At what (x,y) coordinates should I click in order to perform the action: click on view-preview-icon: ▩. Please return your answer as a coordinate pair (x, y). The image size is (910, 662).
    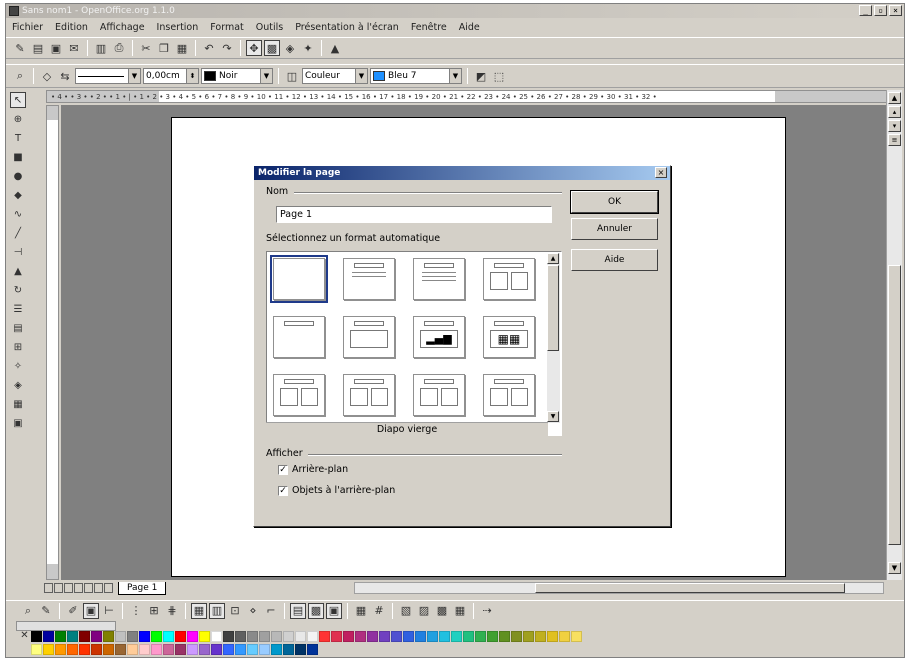
    Looking at the image, I should click on (316, 610).